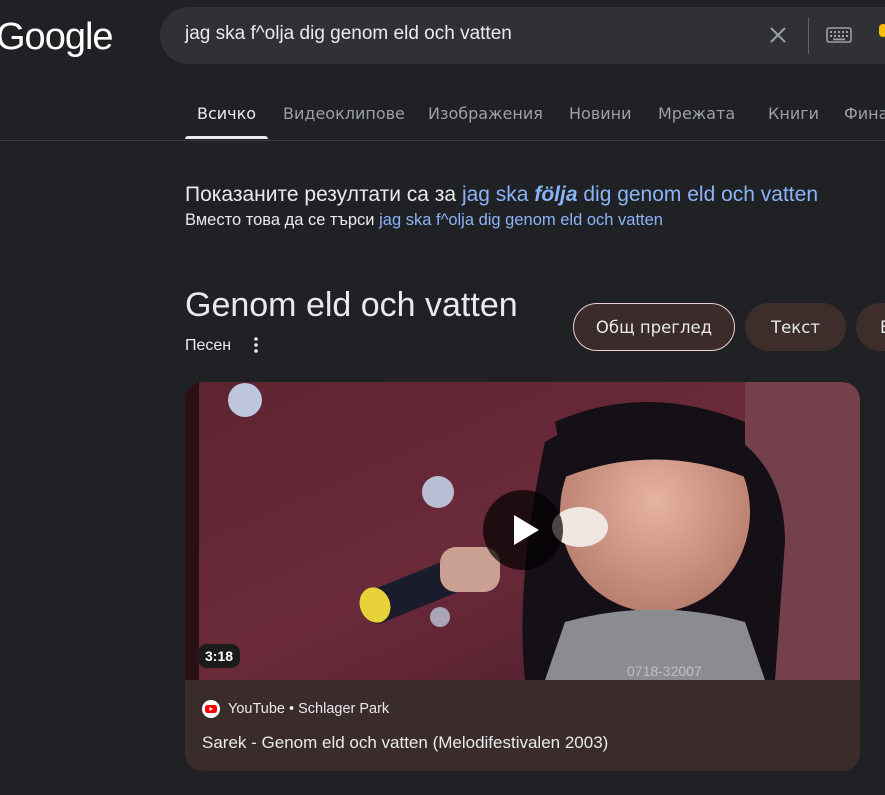 The height and width of the screenshot is (795, 885). Describe the element at coordinates (348, 34) in the screenshot. I see `search-input: jag ska f^olja dig genom eld och vatten` at that location.